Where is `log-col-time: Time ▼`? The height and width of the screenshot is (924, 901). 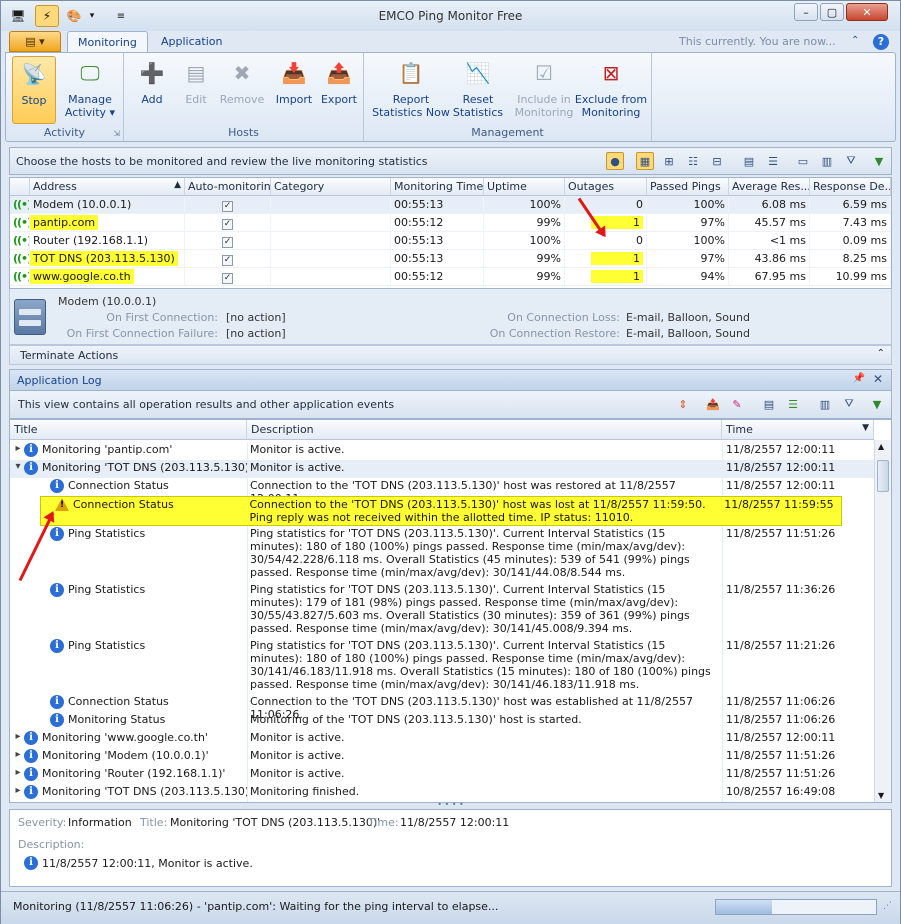 log-col-time: Time ▼ is located at coordinates (798, 429).